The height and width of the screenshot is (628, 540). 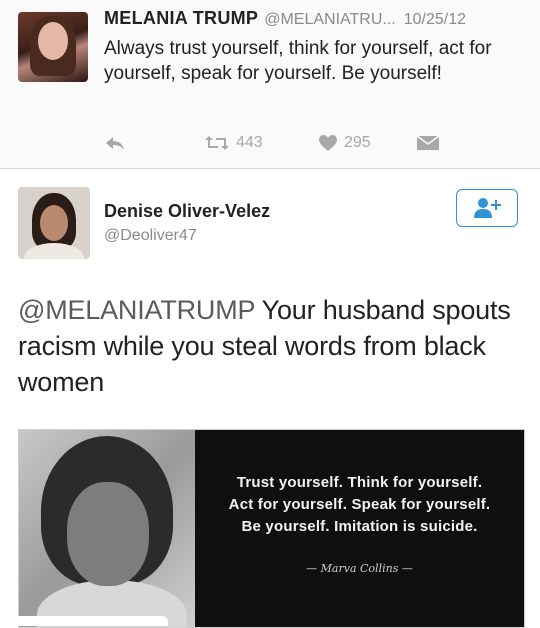 What do you see at coordinates (294, 146) in the screenshot?
I see `tweet-actions: 443 295` at bounding box center [294, 146].